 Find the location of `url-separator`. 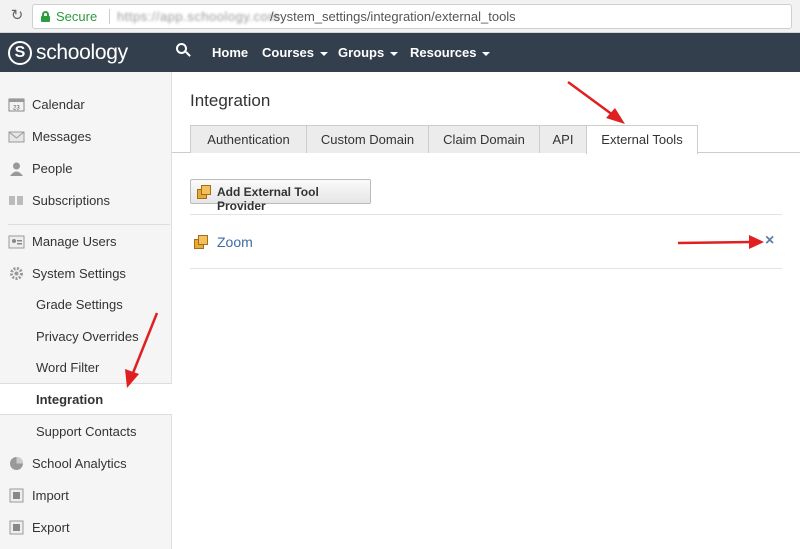

url-separator is located at coordinates (109, 16).